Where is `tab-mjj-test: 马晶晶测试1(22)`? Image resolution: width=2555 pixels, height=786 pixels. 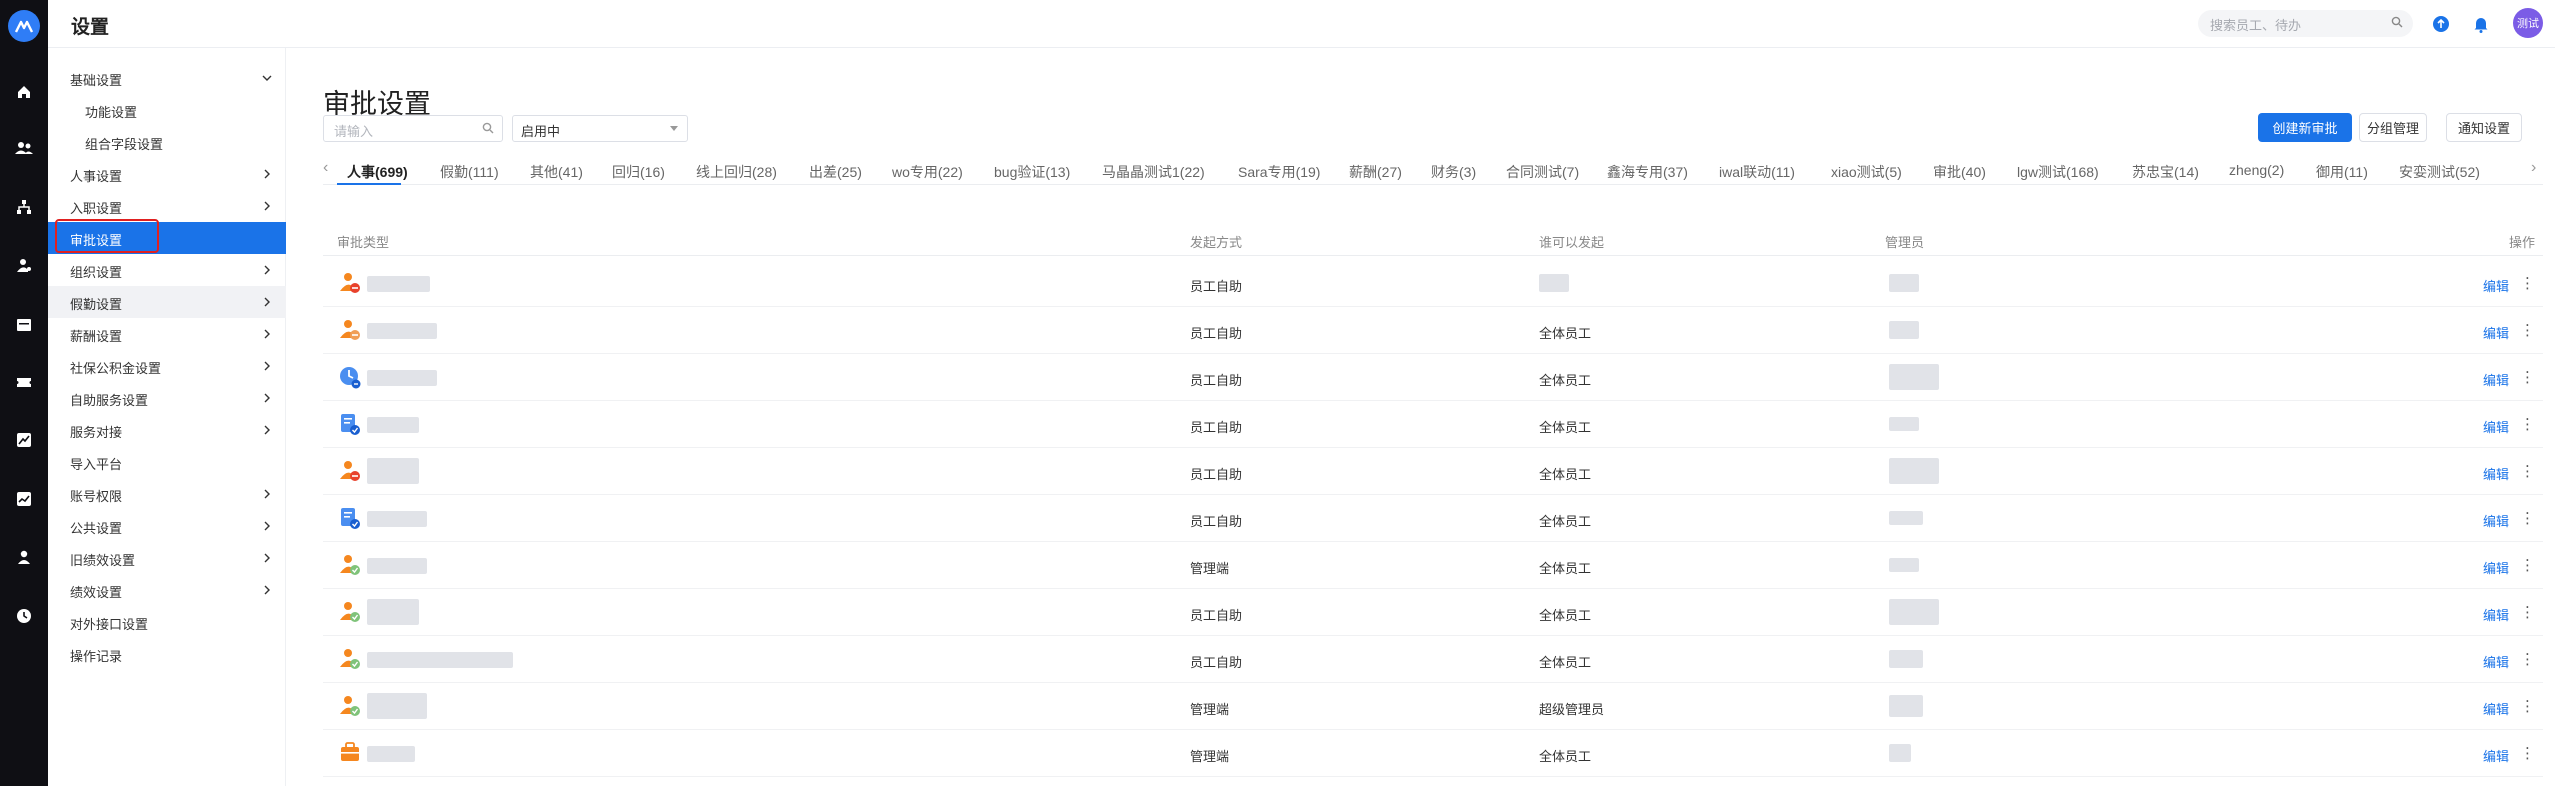 tab-mjj-test: 马晶晶测试1(22) is located at coordinates (1153, 172).